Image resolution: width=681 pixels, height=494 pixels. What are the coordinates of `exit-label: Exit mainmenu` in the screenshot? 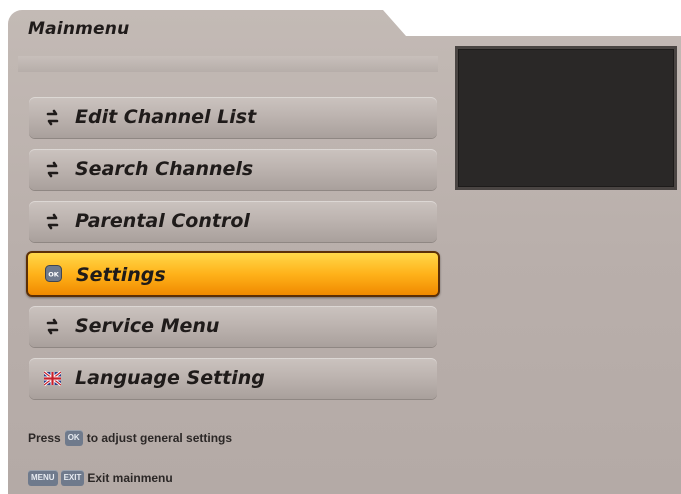 It's located at (130, 478).